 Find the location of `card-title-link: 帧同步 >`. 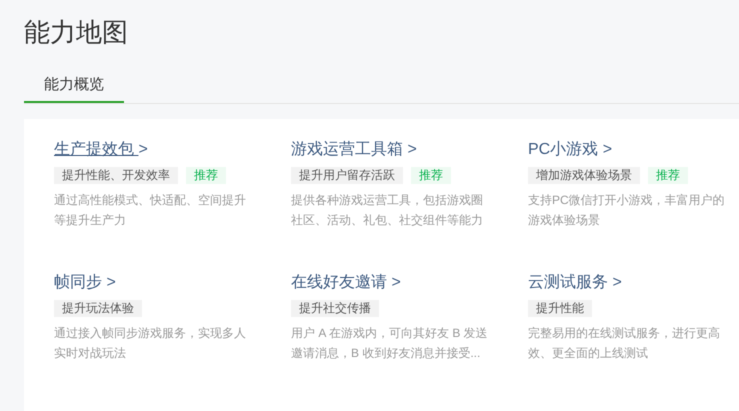

card-title-link: 帧同步 > is located at coordinates (85, 283).